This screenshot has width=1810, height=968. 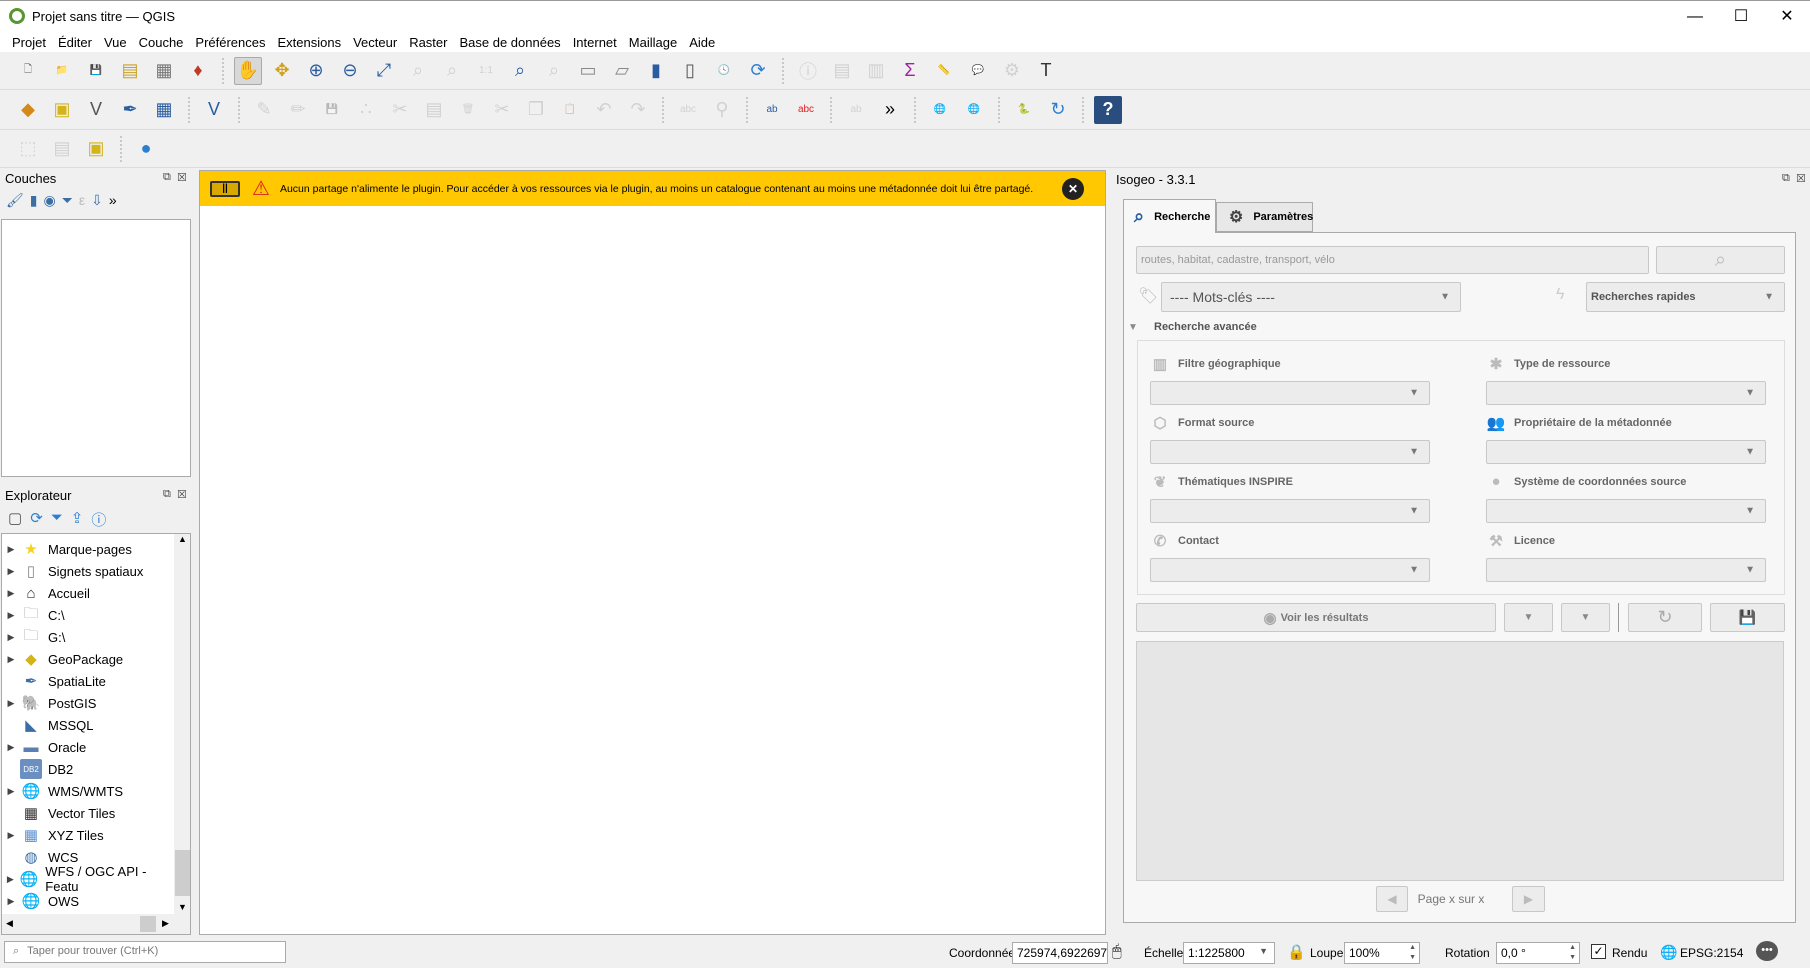 I want to click on pan-icon: ✋, so click(x=248, y=70).